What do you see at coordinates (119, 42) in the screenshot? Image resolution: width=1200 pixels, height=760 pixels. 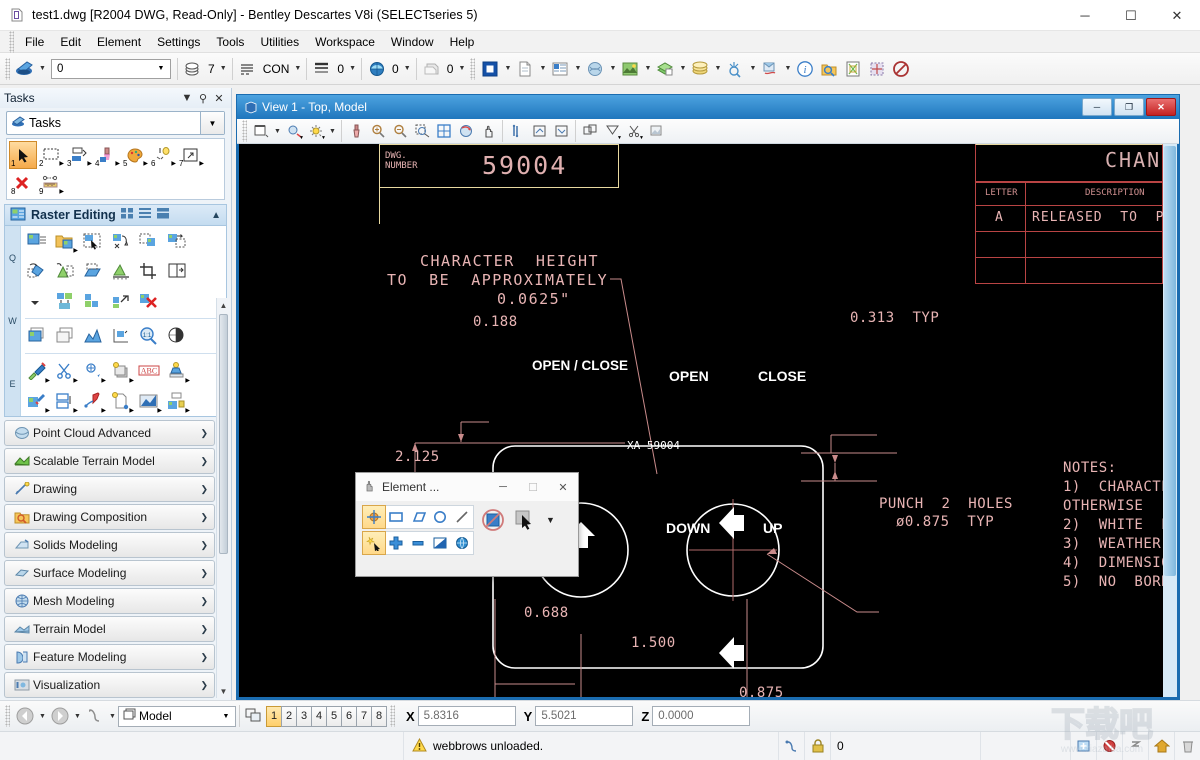 I see `menu-element: Element` at bounding box center [119, 42].